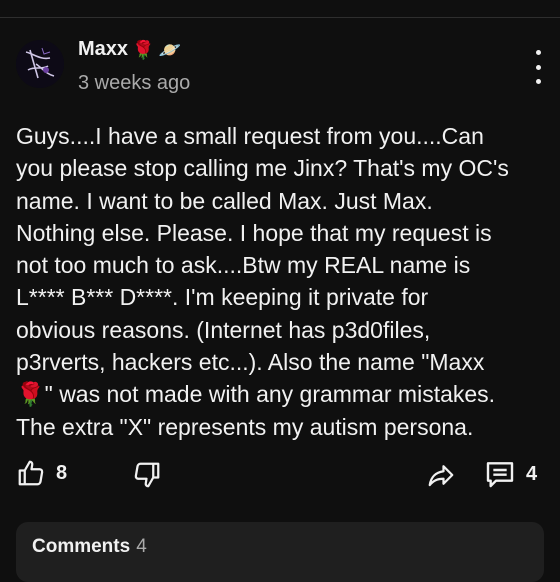 Image resolution: width=560 pixels, height=582 pixels. What do you see at coordinates (538, 67) in the screenshot?
I see `more-vertical-icon` at bounding box center [538, 67].